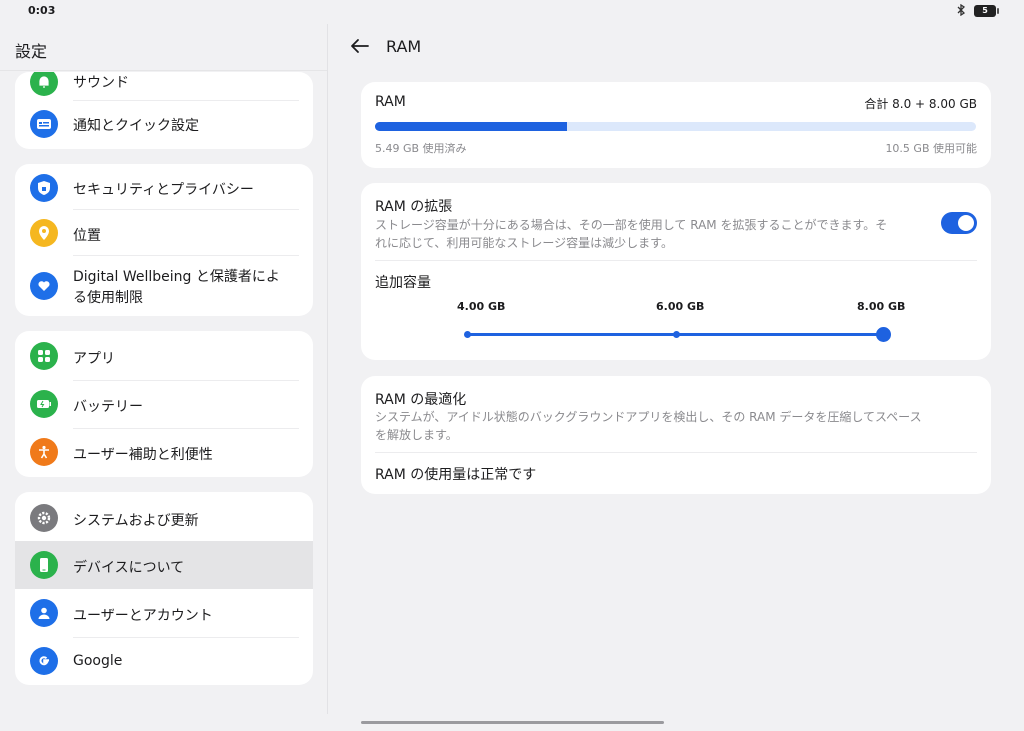 The height and width of the screenshot is (731, 1024). I want to click on ram-usage-fill, so click(471, 126).